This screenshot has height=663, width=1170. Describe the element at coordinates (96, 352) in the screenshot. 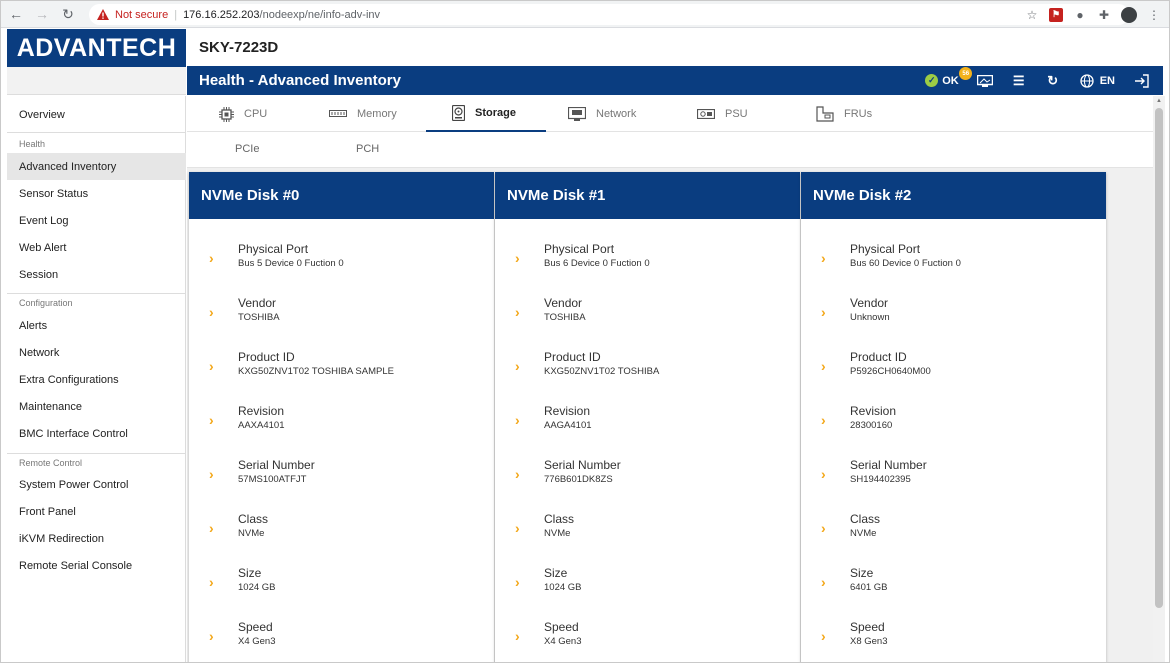

I see `sidebar-item-network: Network` at that location.